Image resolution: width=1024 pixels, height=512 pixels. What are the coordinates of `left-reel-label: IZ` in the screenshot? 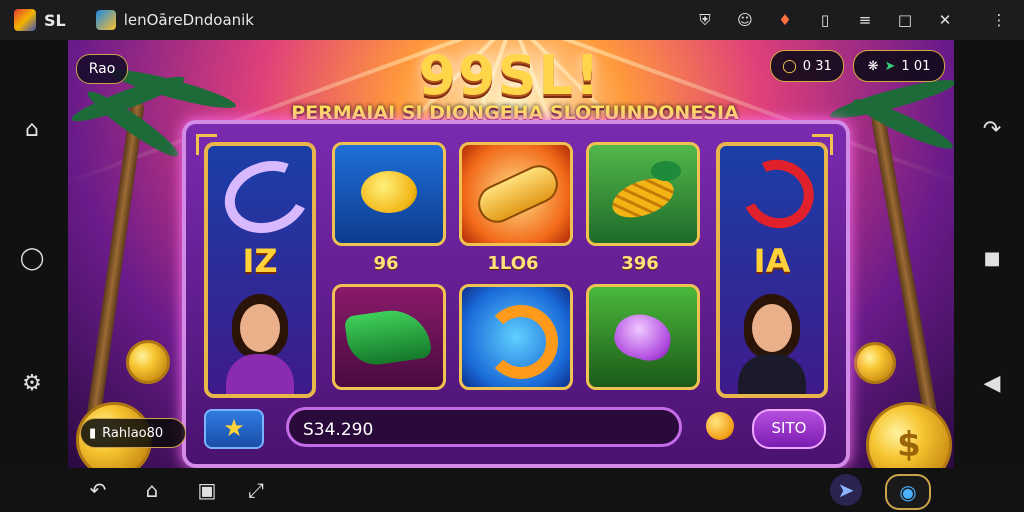 It's located at (260, 261).